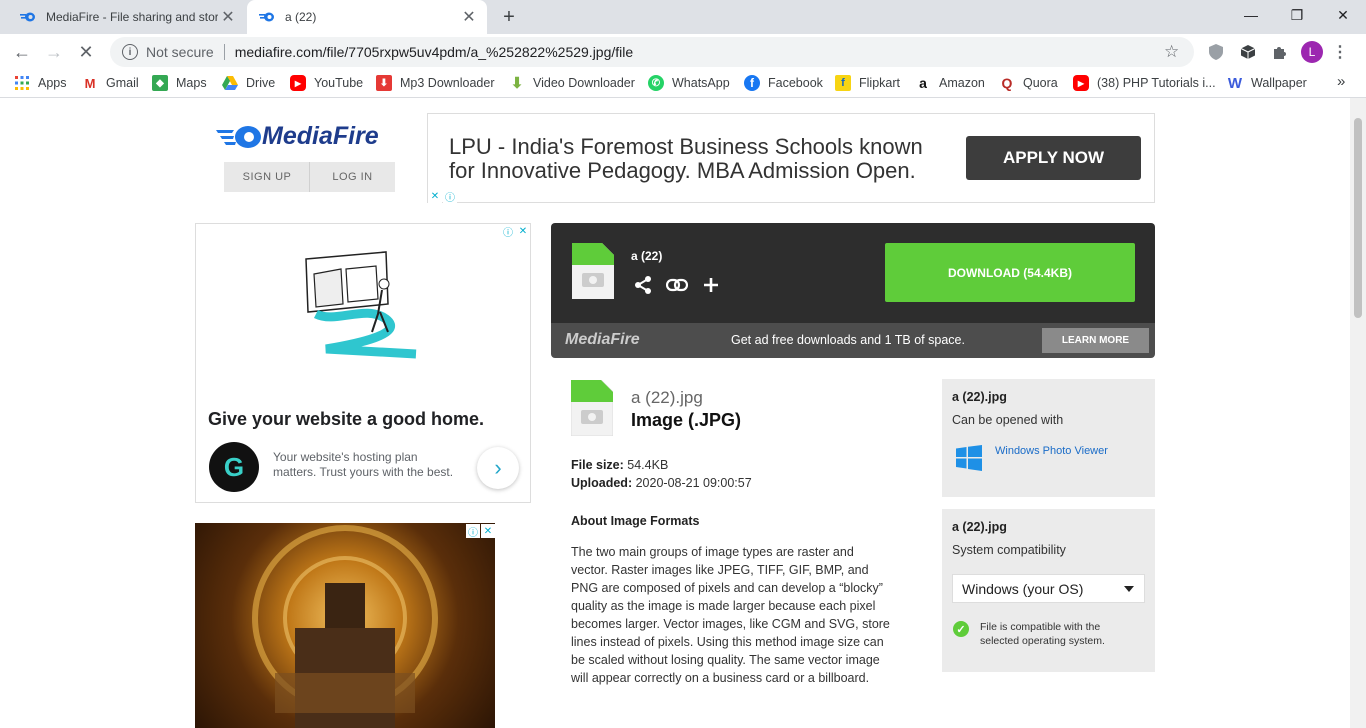 This screenshot has width=1366, height=728. What do you see at coordinates (28, 17) in the screenshot?
I see `mediafire-favicon-icon` at bounding box center [28, 17].